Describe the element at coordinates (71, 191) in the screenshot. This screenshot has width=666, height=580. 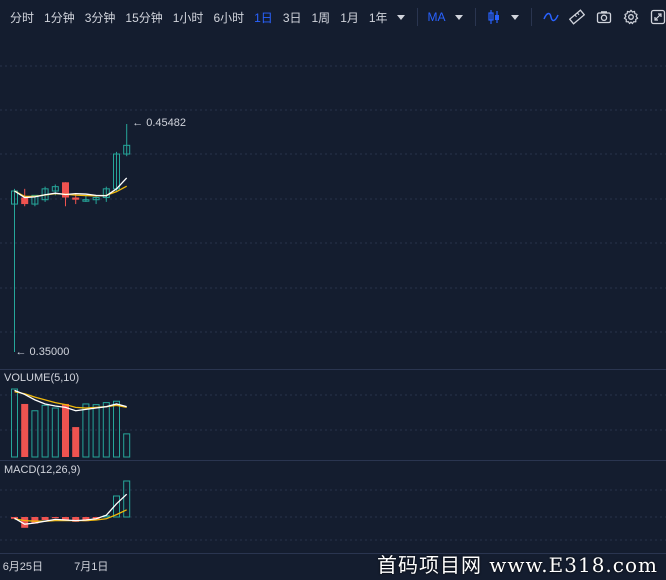
I see `ma10-line` at that location.